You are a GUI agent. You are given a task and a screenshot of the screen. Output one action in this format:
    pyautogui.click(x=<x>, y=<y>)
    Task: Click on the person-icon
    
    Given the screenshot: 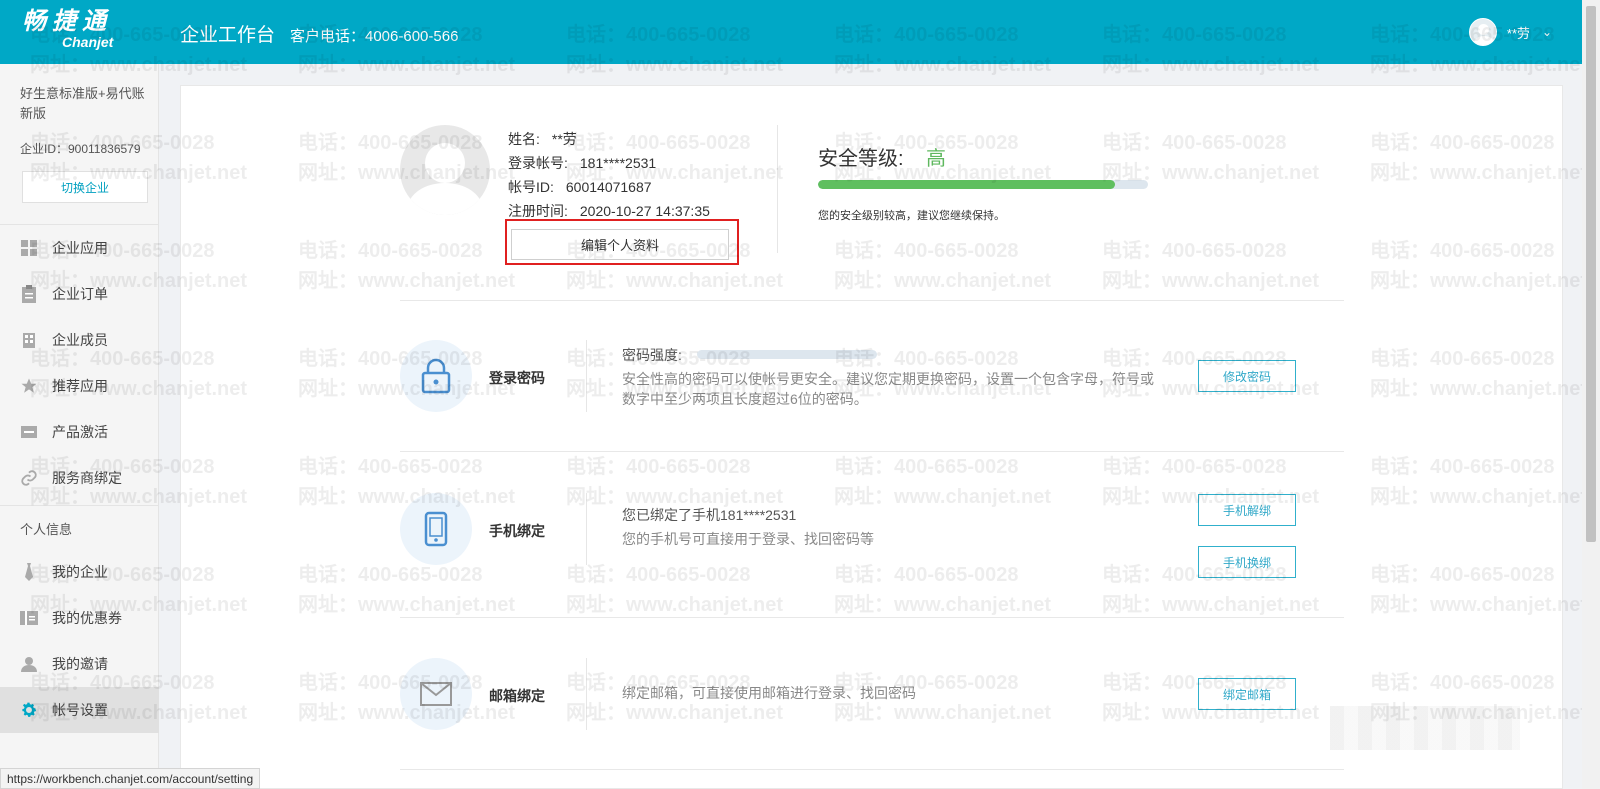 What is the action you would take?
    pyautogui.click(x=29, y=664)
    